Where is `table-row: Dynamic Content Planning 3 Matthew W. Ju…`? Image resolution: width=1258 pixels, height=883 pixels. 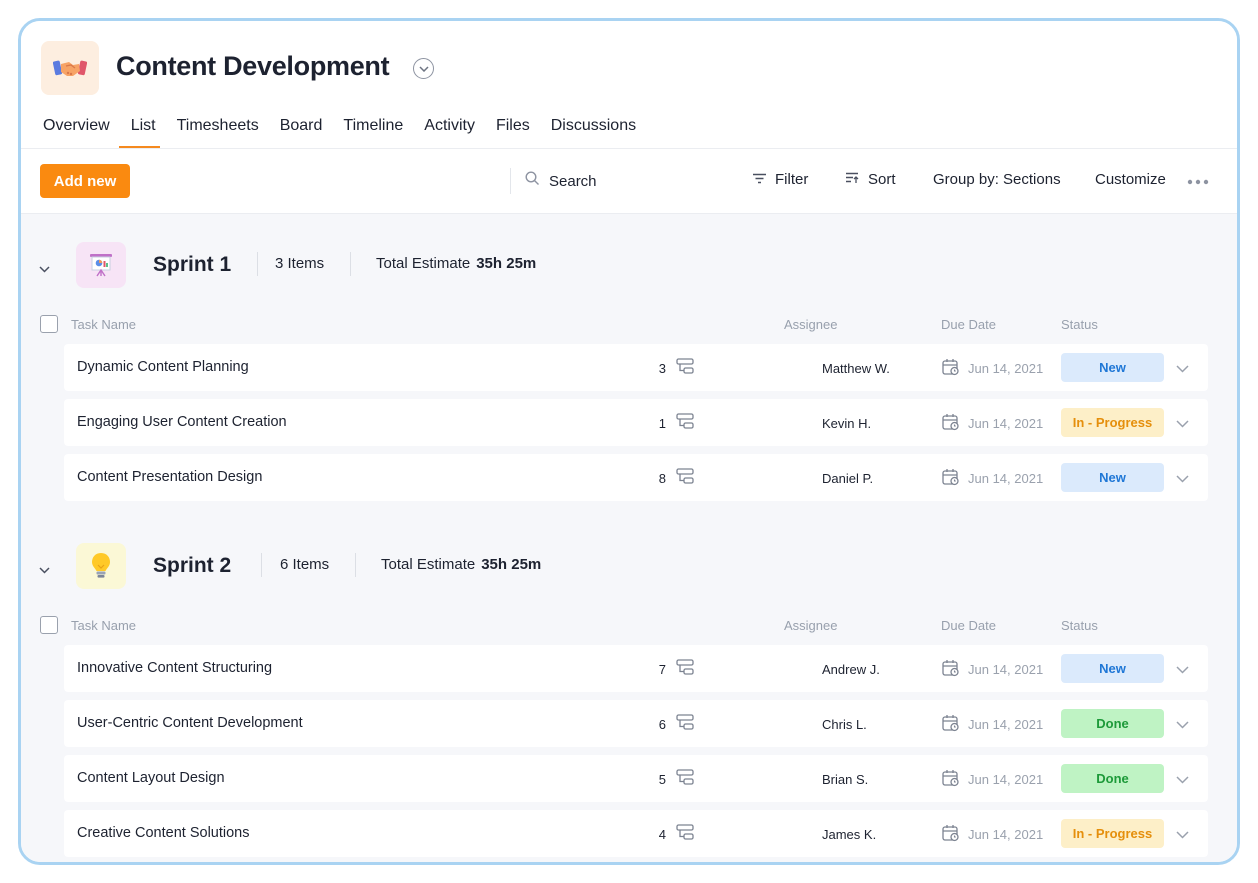 table-row: Dynamic Content Planning 3 Matthew W. Ju… is located at coordinates (636, 367).